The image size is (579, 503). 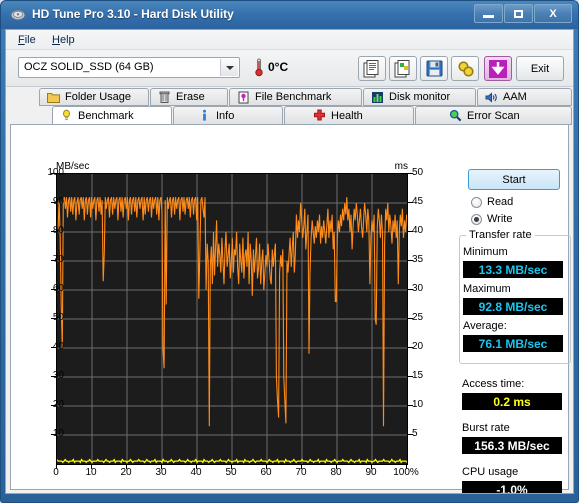 I want to click on chart-y2-tick: 40, so click(x=418, y=230).